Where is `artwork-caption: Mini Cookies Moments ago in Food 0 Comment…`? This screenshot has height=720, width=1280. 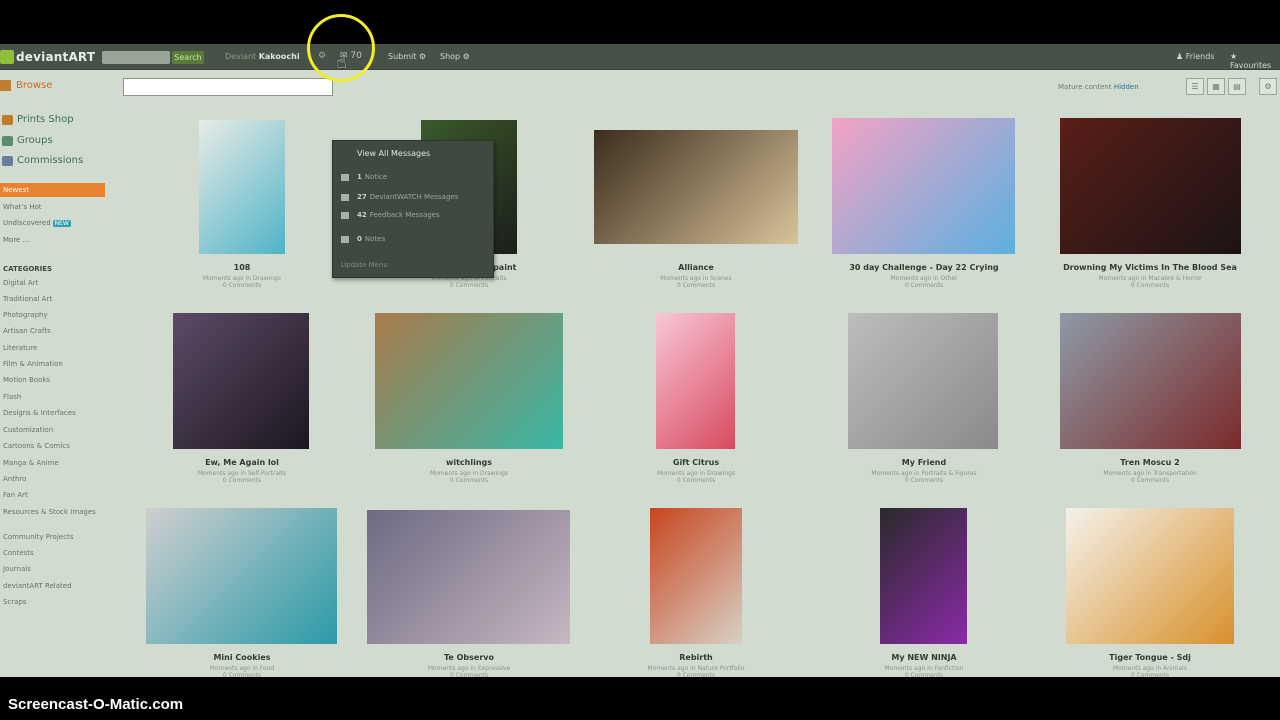
artwork-caption: Mini Cookies Moments ago in Food 0 Comment… is located at coordinates (242, 665).